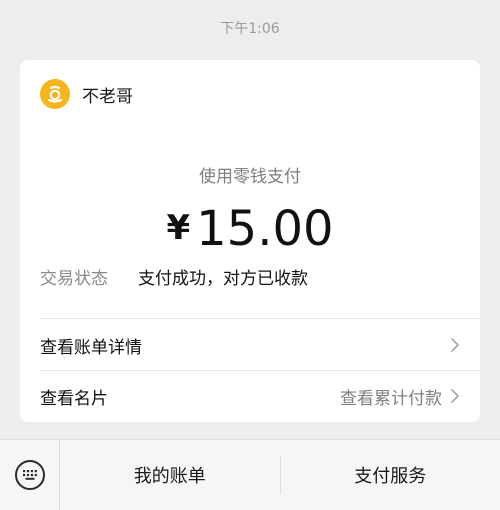  Describe the element at coordinates (170, 475) in the screenshot. I see `my-bills-menu-button: 我的账单` at that location.